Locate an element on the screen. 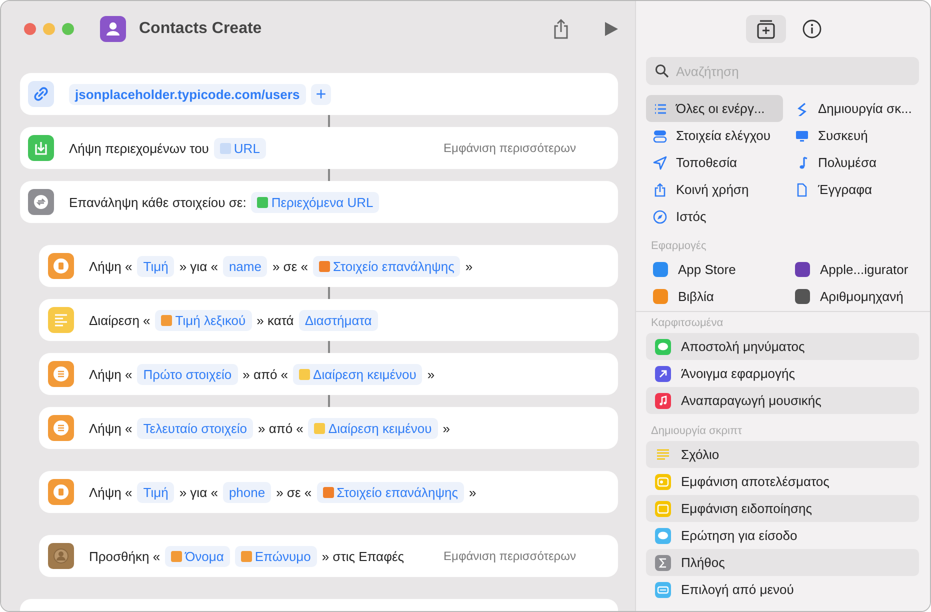 The height and width of the screenshot is (612, 931). add-button: + is located at coordinates (321, 94).